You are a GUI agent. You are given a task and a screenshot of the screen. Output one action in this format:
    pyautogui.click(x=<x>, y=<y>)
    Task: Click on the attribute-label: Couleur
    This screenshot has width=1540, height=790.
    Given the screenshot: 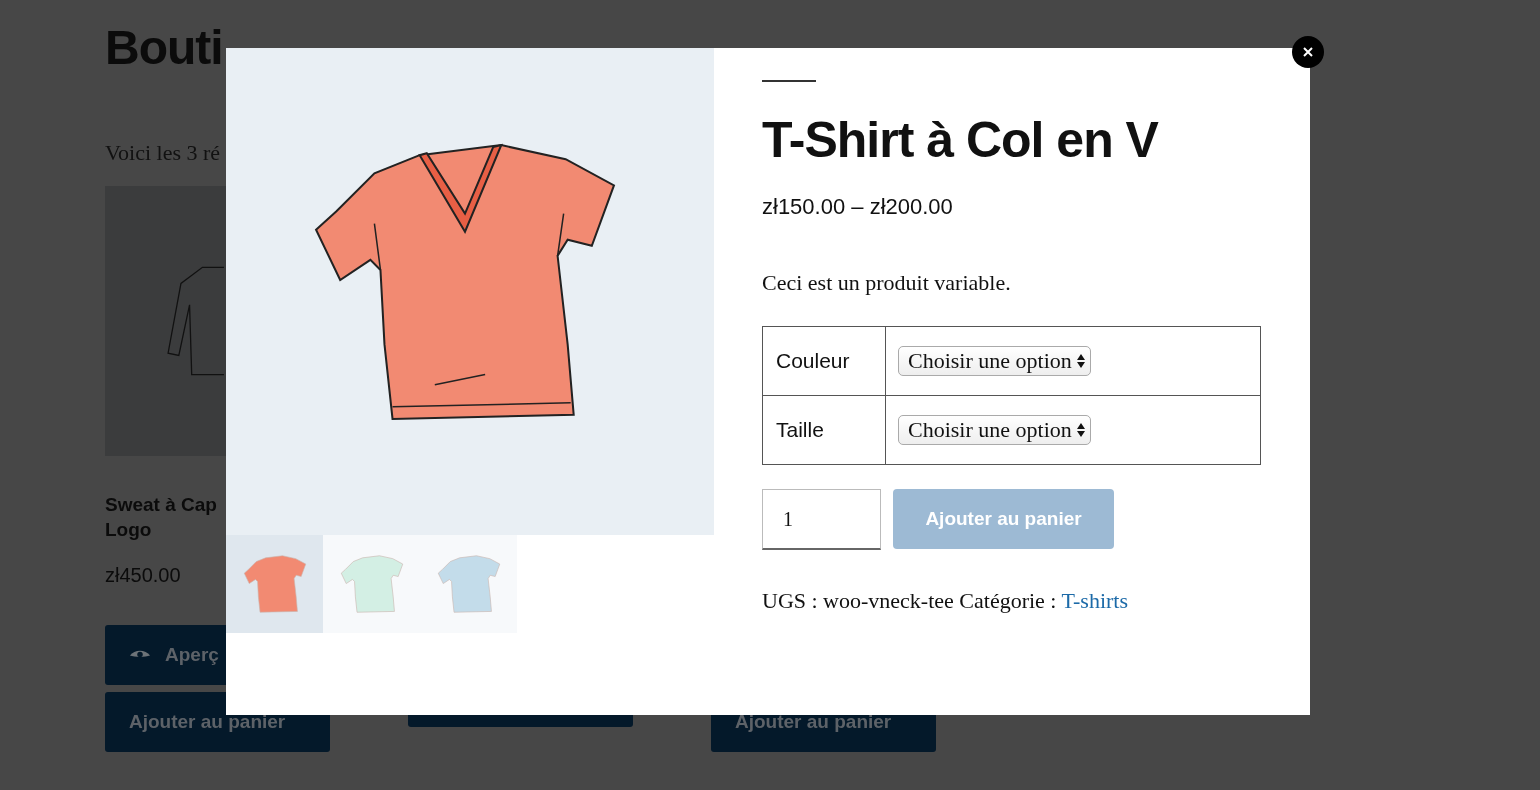 What is the action you would take?
    pyautogui.click(x=824, y=361)
    